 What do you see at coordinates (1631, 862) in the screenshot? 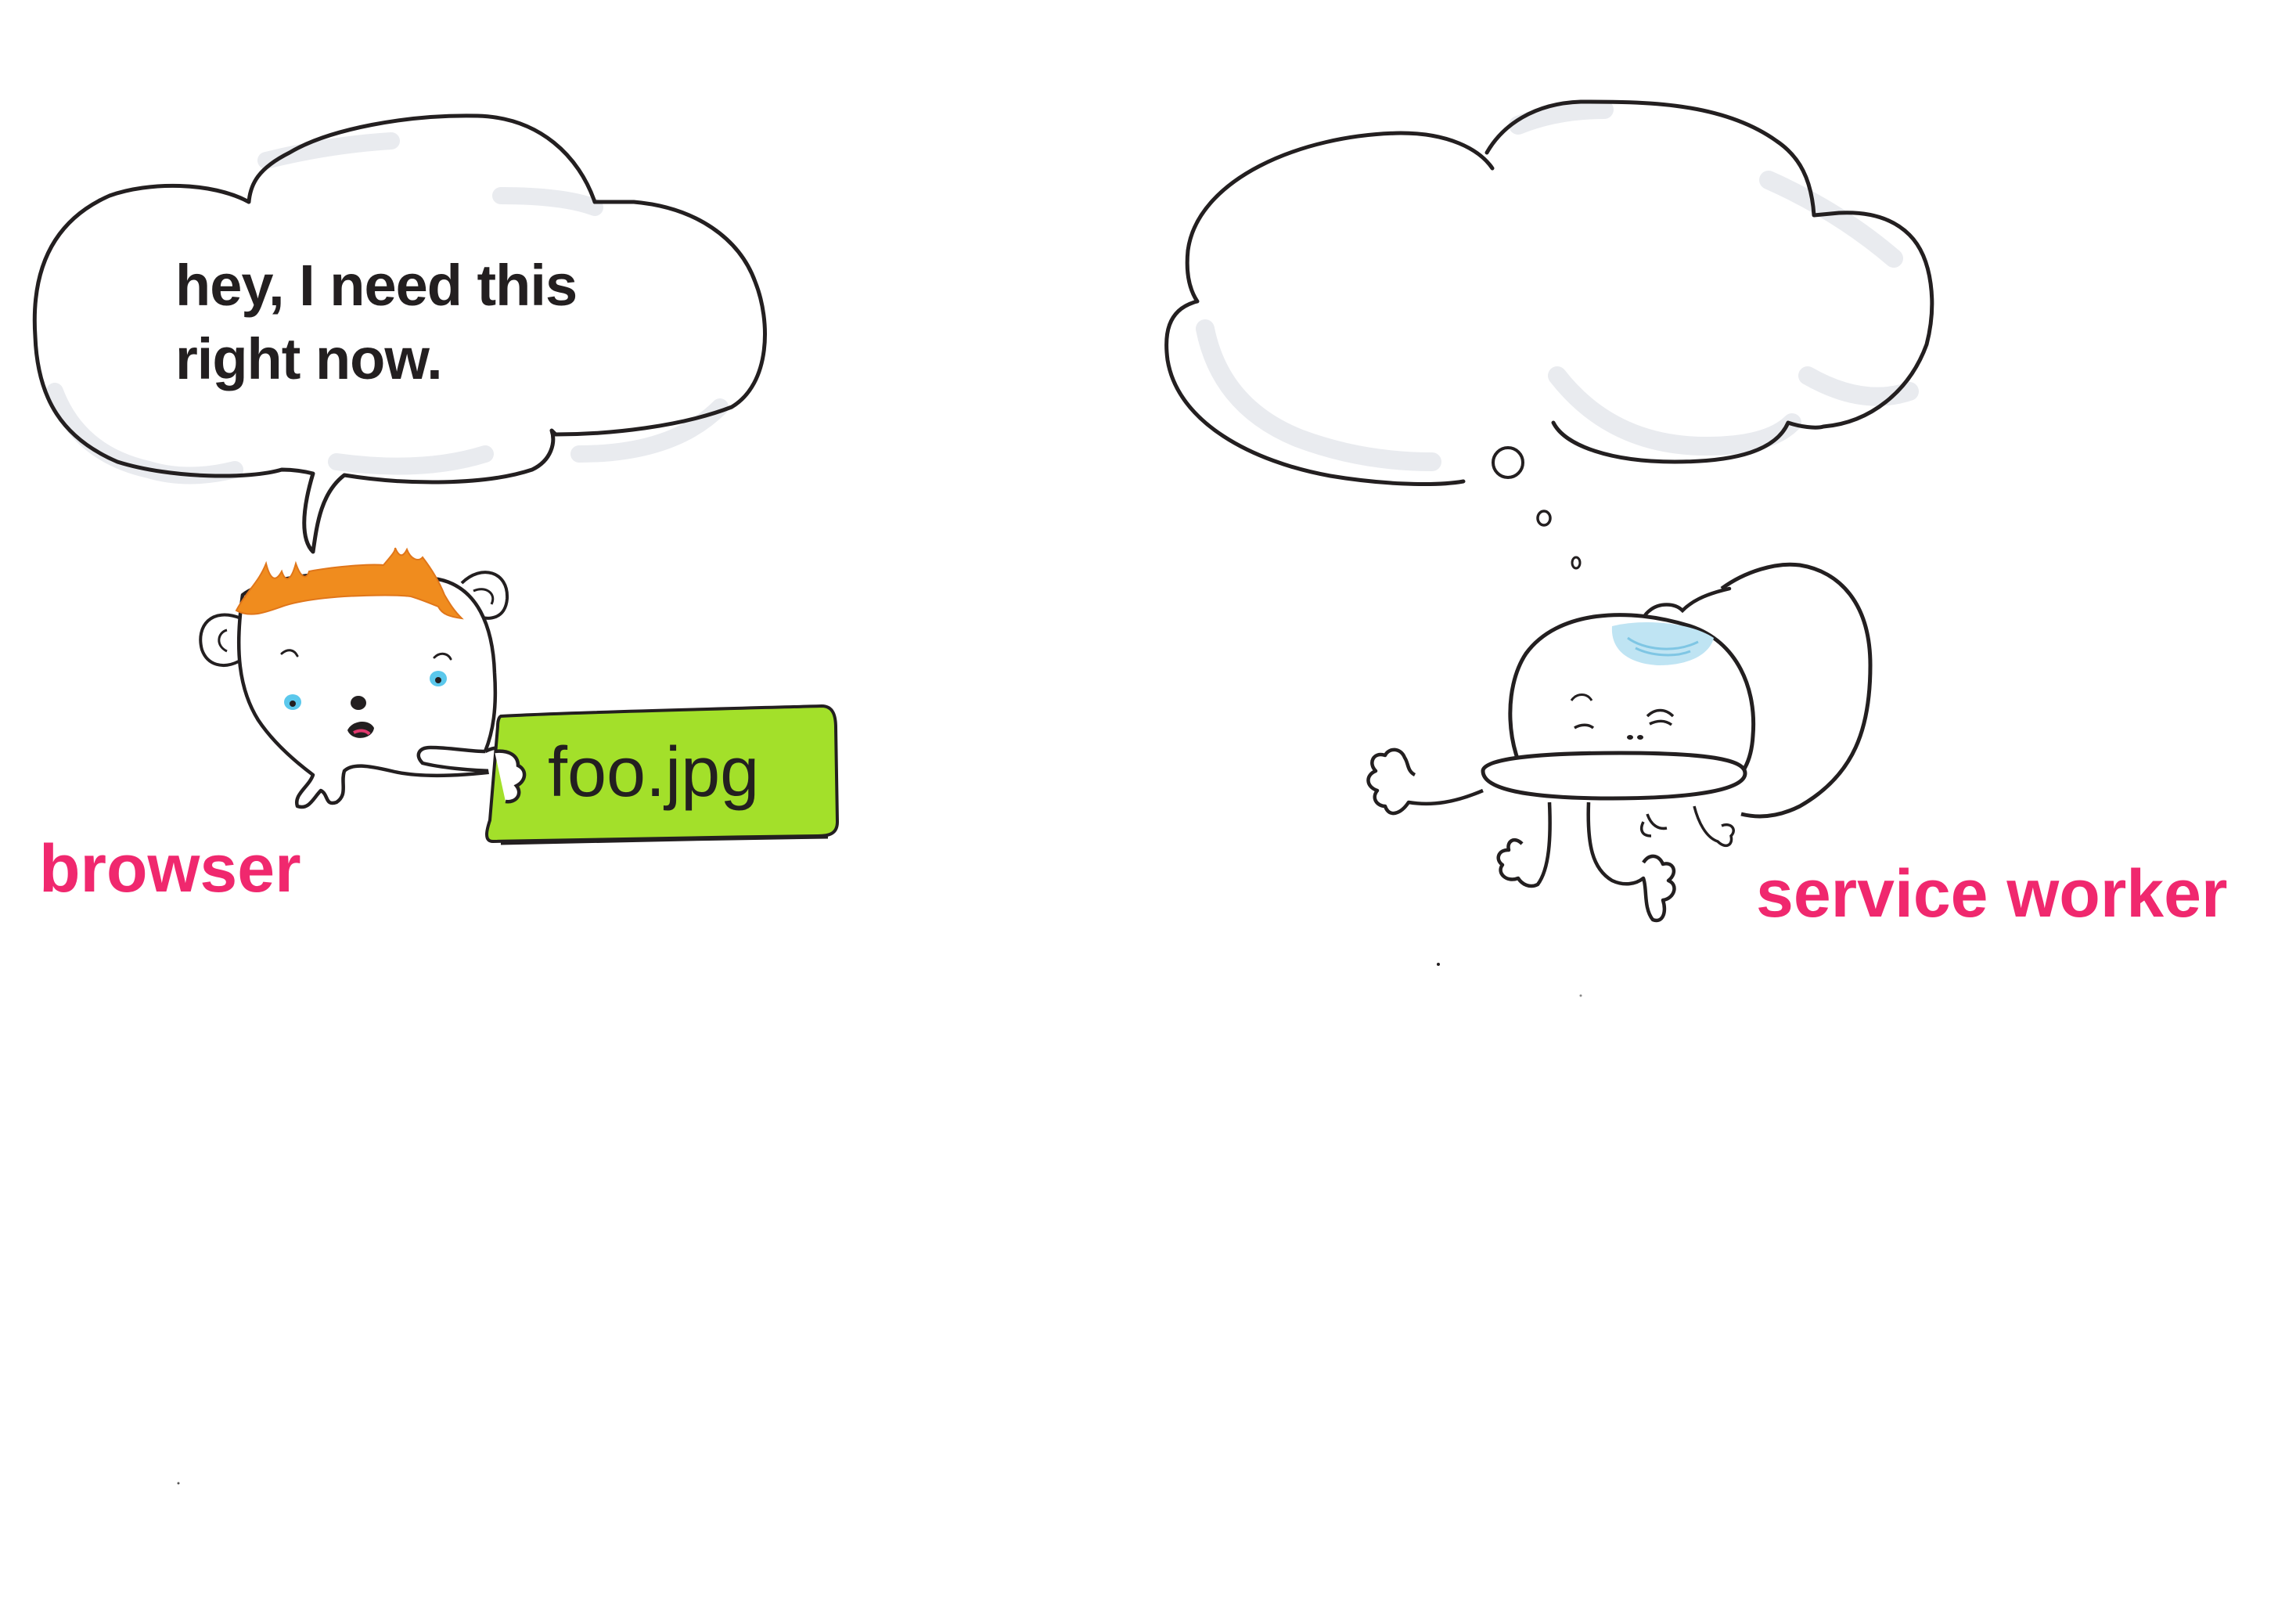
I see `sw-right-leg` at bounding box center [1631, 862].